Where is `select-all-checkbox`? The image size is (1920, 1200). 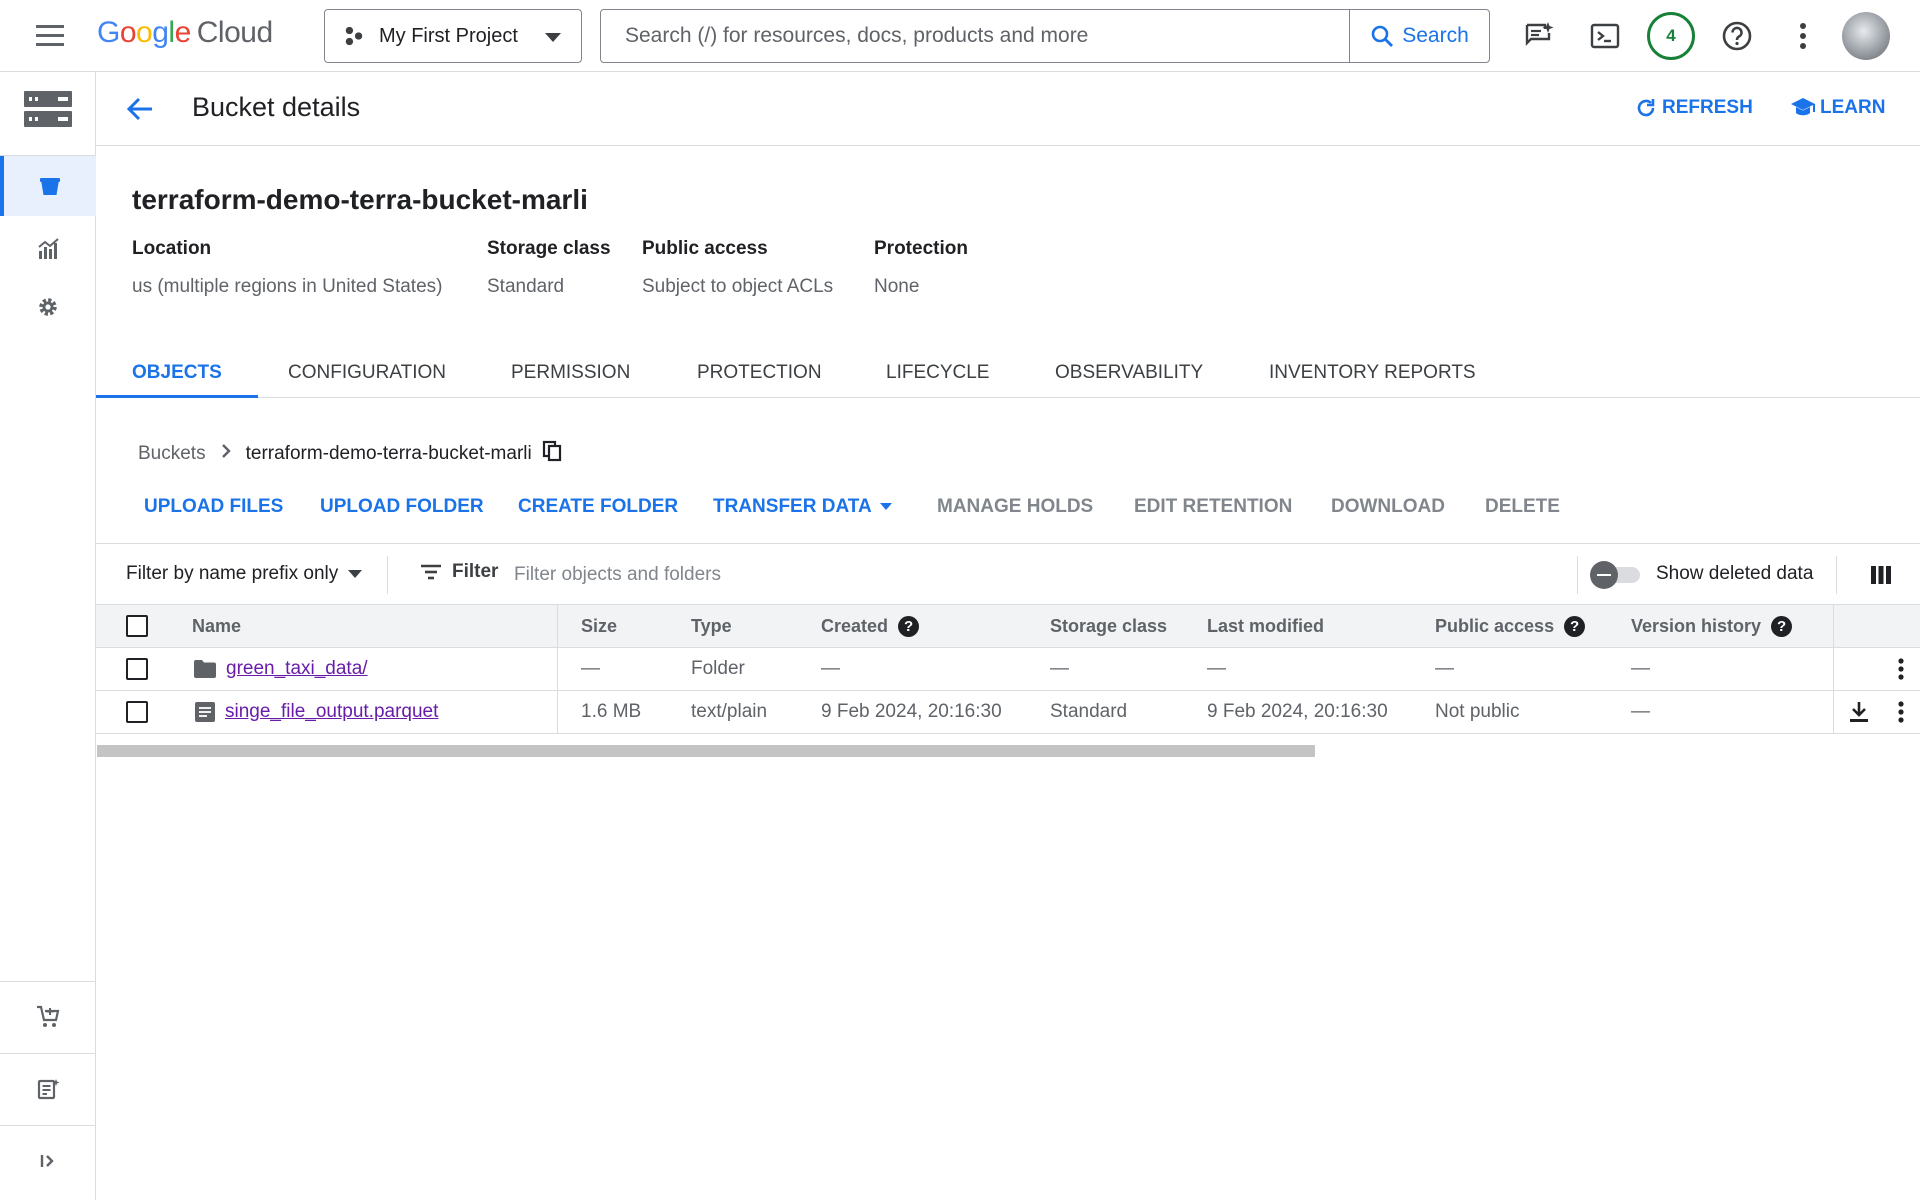 select-all-checkbox is located at coordinates (137, 626).